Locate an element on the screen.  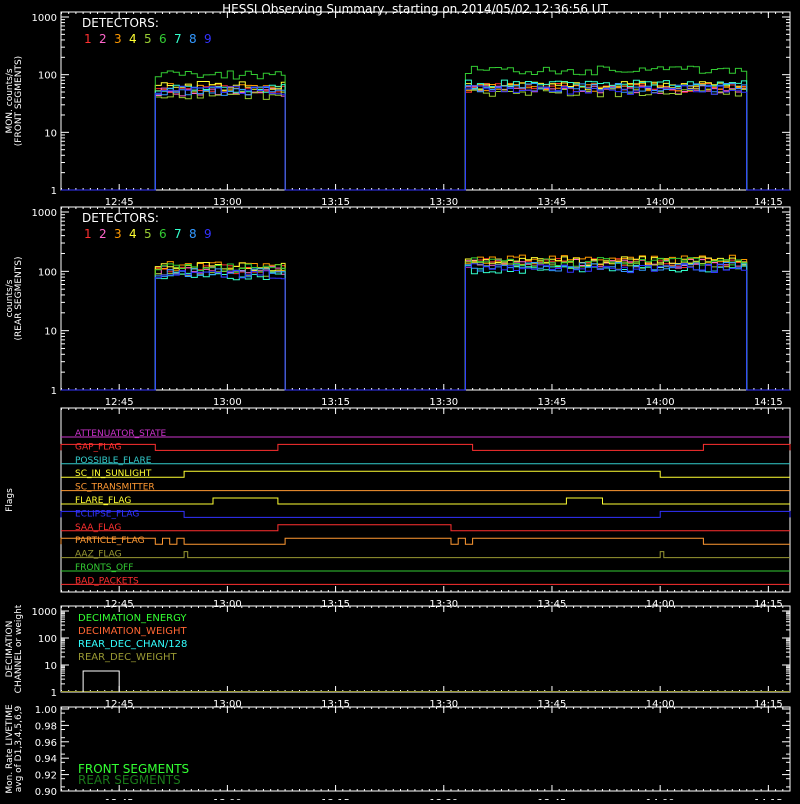
decimation-legend-label: DECIMATION_ENERGY is located at coordinates (132, 618).